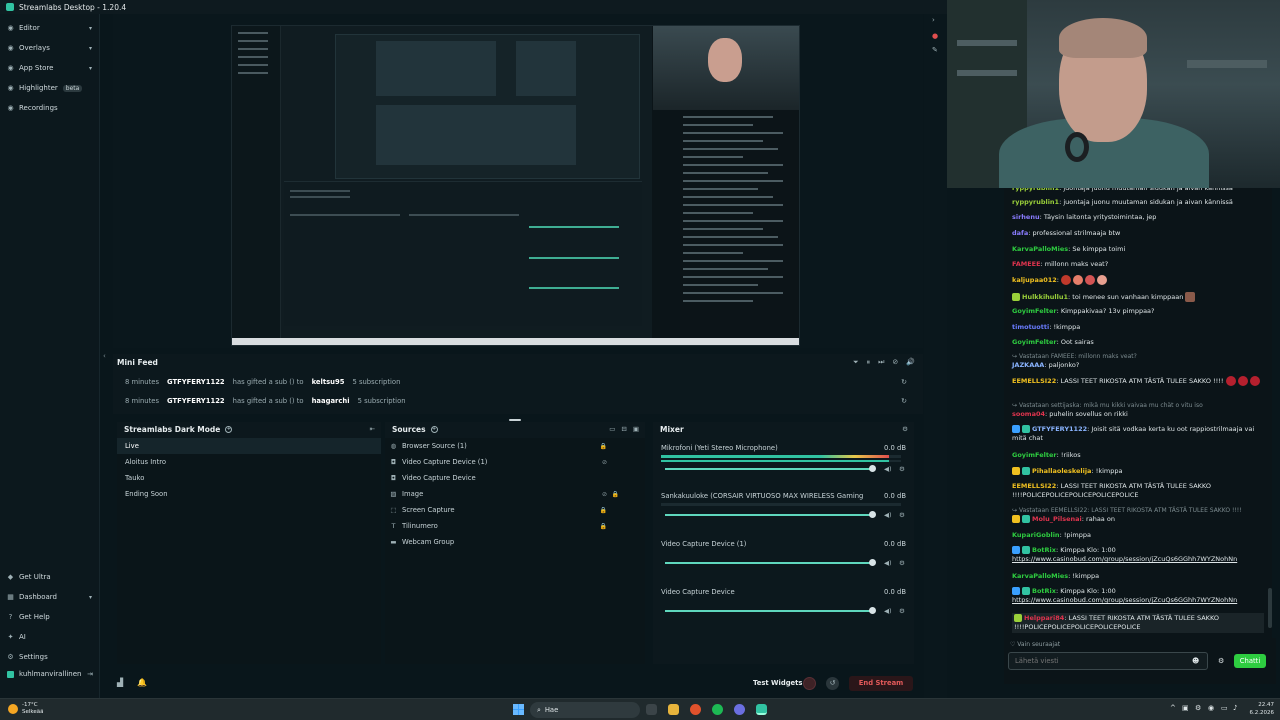 This screenshot has height=720, width=1280. What do you see at coordinates (933, 20) in the screenshot?
I see `collapse-right-icon: ›` at bounding box center [933, 20].